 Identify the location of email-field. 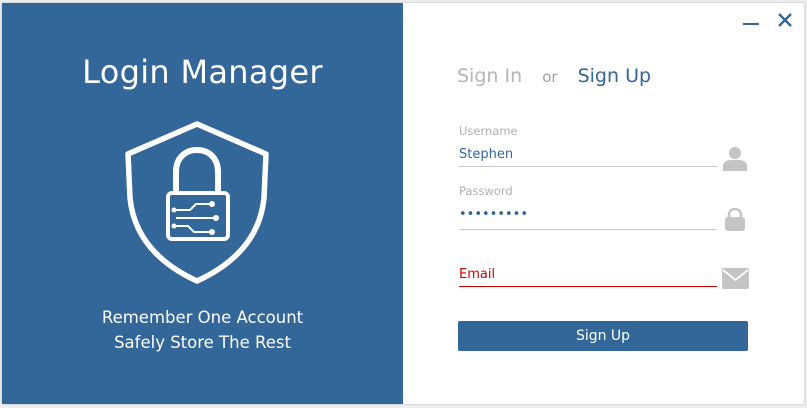
(588, 274).